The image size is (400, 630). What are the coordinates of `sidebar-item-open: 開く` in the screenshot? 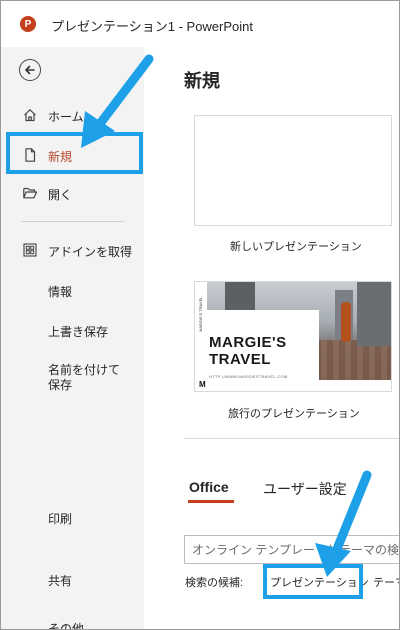 It's located at (72, 193).